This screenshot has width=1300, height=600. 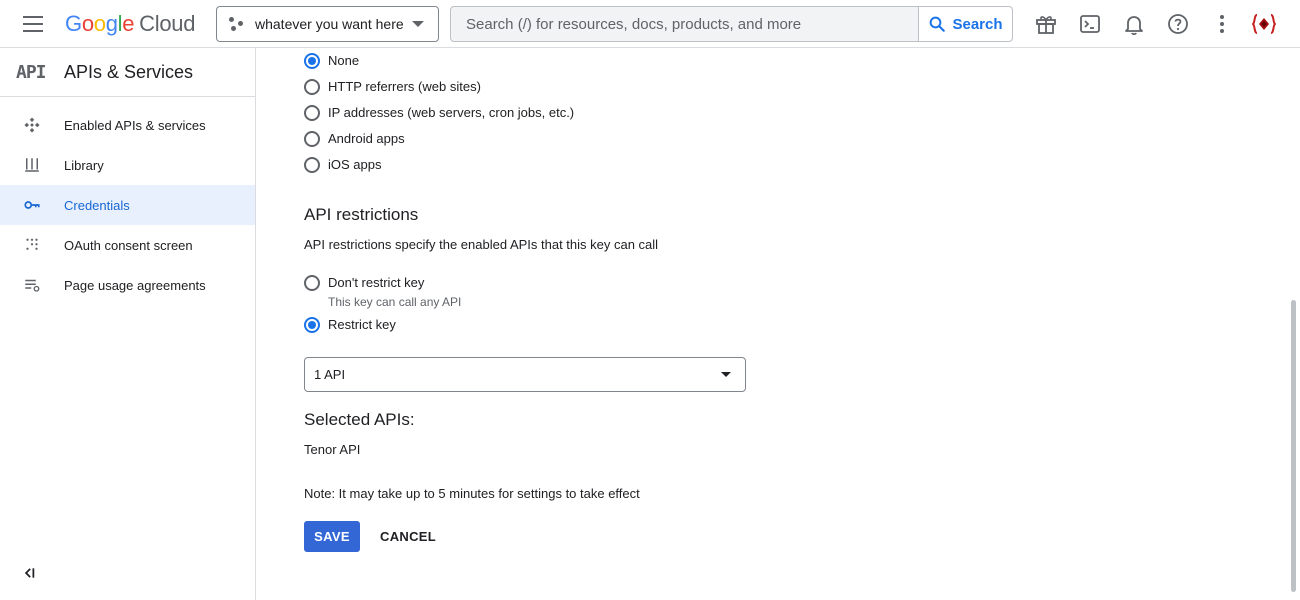 I want to click on app-restriction-ios-apps: iOS apps, so click(x=342, y=165).